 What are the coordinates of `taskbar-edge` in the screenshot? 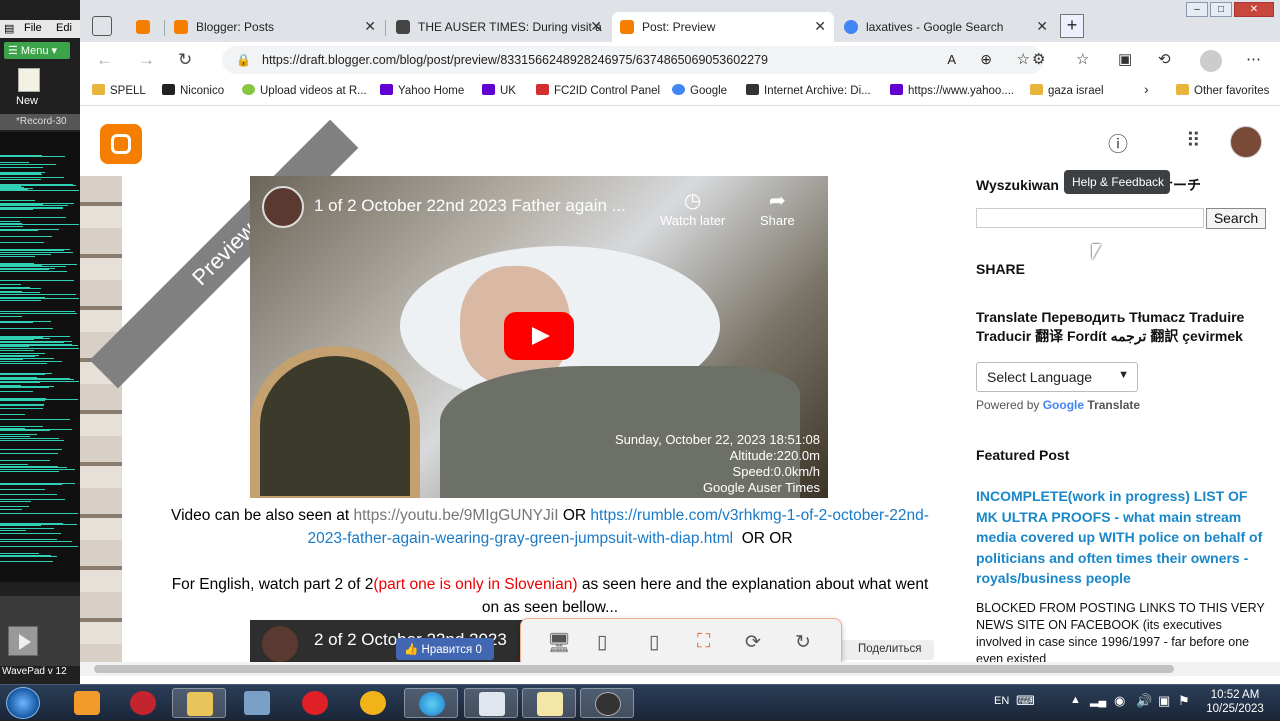 It's located at (431, 703).